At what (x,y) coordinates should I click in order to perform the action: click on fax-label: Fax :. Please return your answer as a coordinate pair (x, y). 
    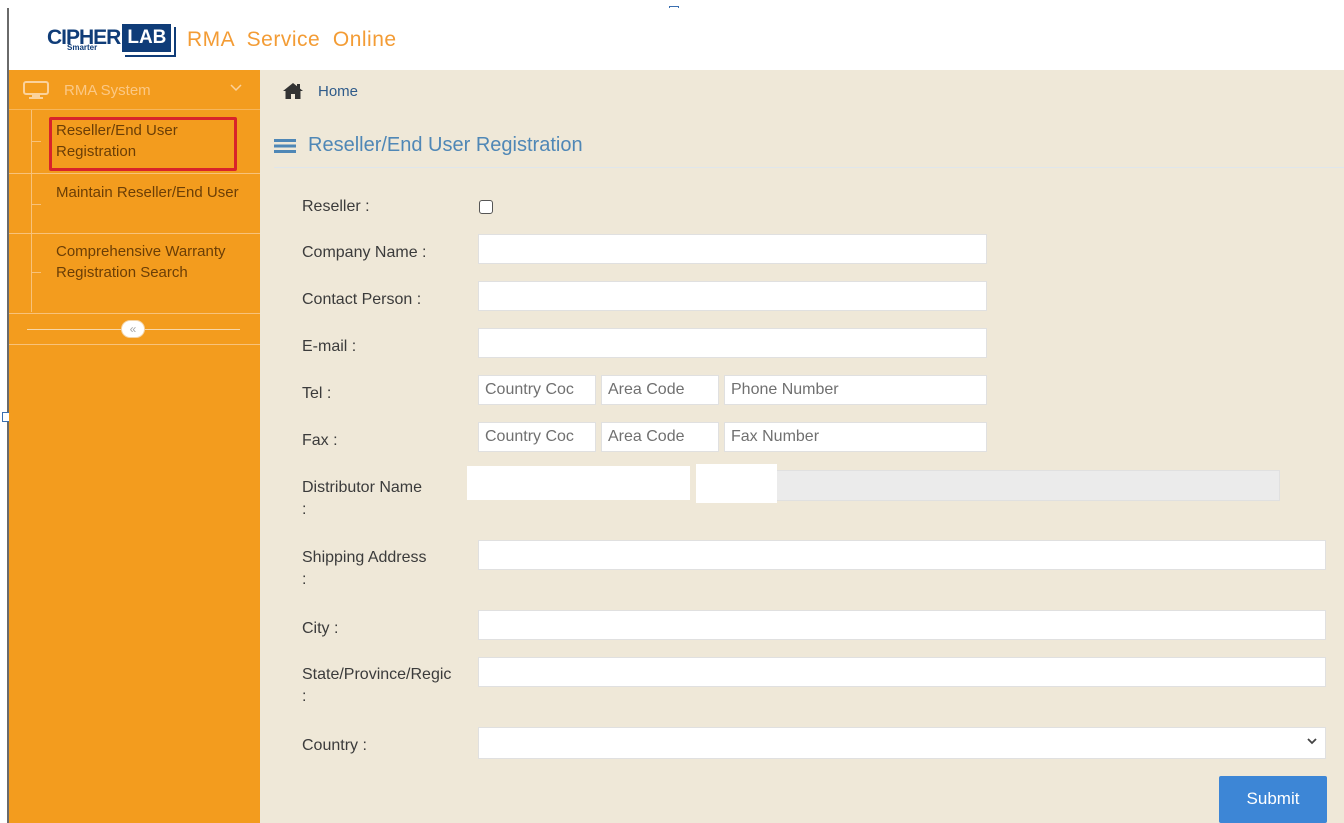
    Looking at the image, I should click on (320, 440).